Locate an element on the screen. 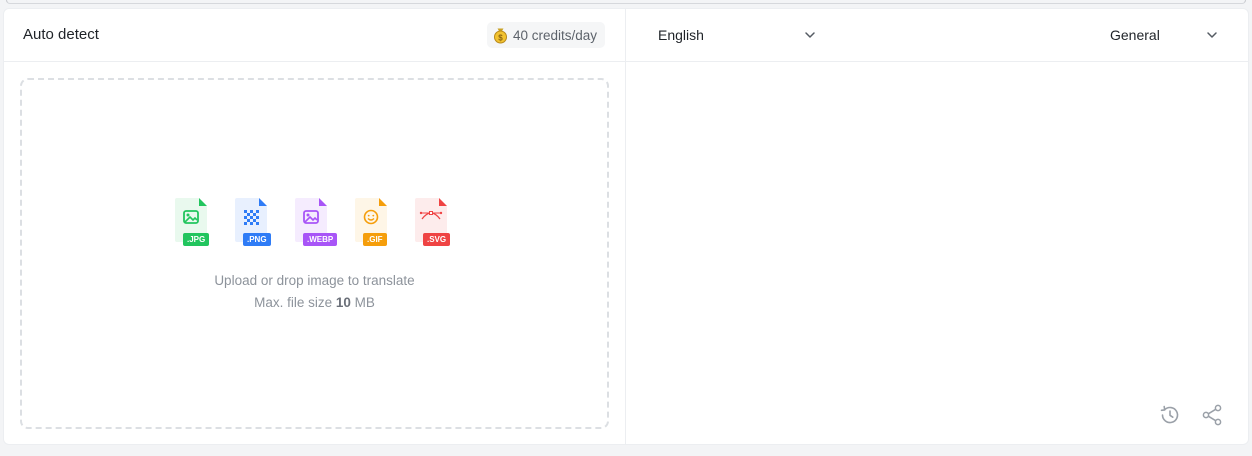  output-actions is located at coordinates (1191, 415).